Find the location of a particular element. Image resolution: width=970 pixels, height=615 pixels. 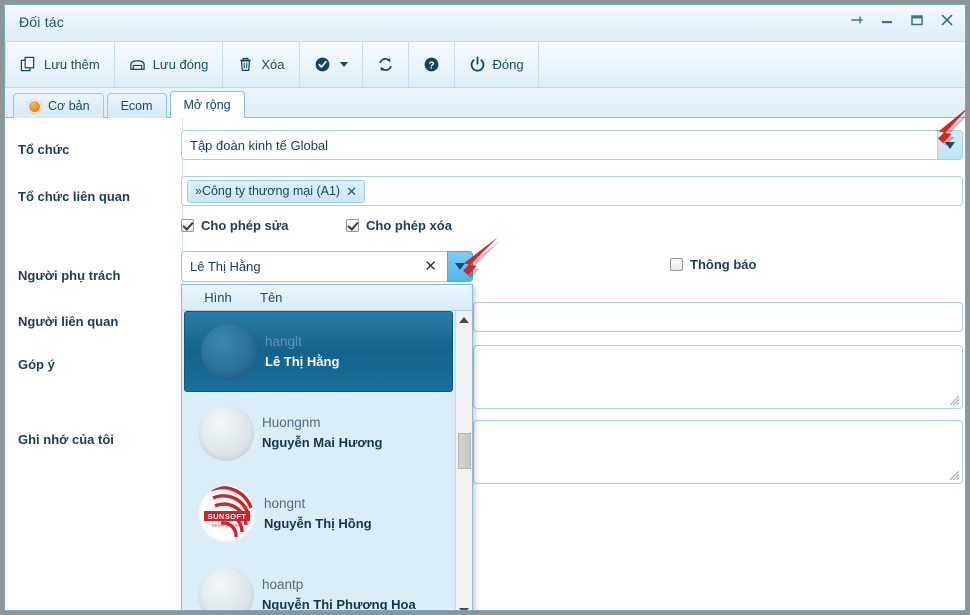

svg-text: SUNSOFT is located at coordinates (227, 516).